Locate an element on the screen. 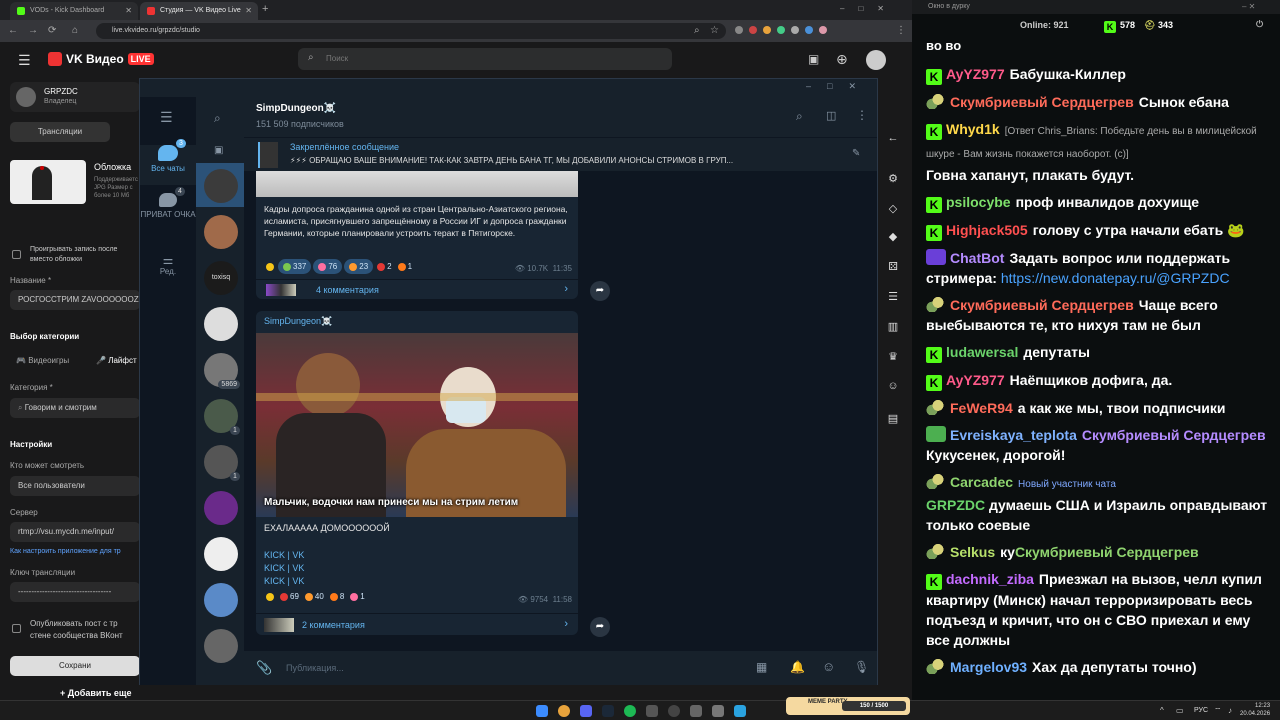 The image size is (1280, 720). post-author: SimpDungeon☠️ is located at coordinates (298, 321).